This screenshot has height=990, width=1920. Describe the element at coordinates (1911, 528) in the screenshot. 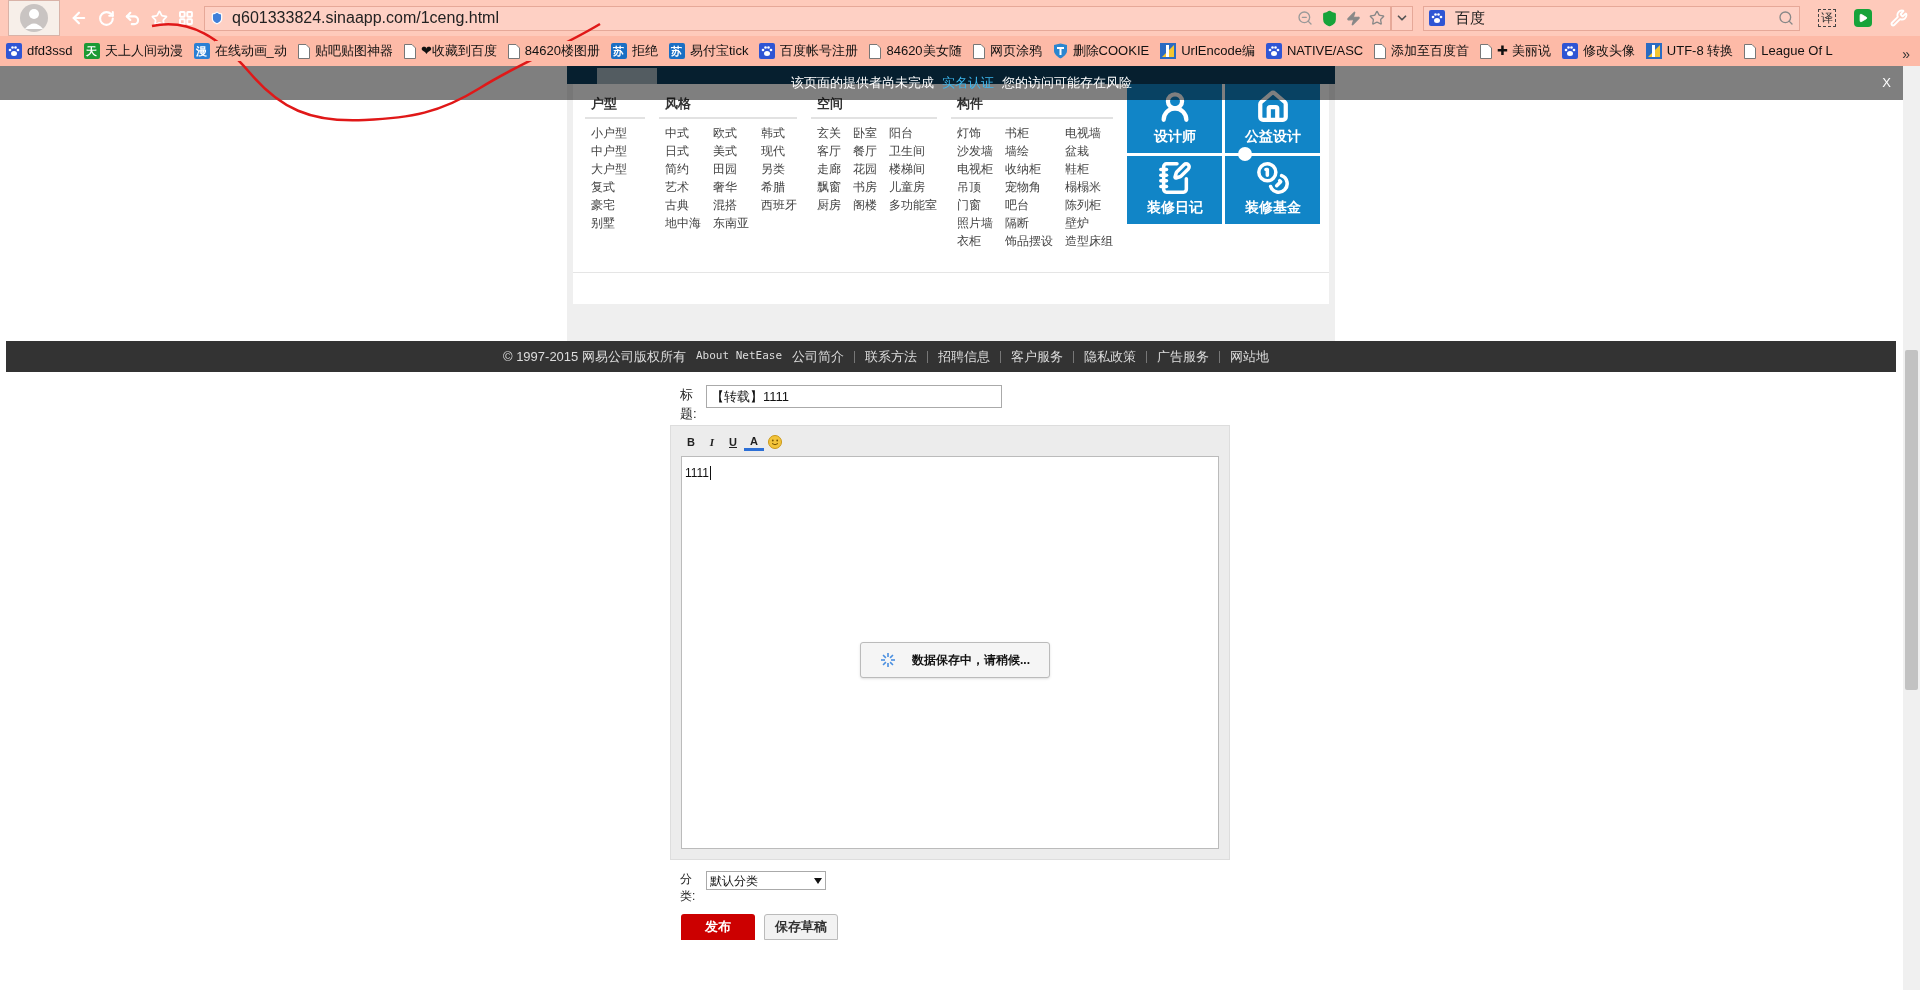

I see `scrollbar` at that location.